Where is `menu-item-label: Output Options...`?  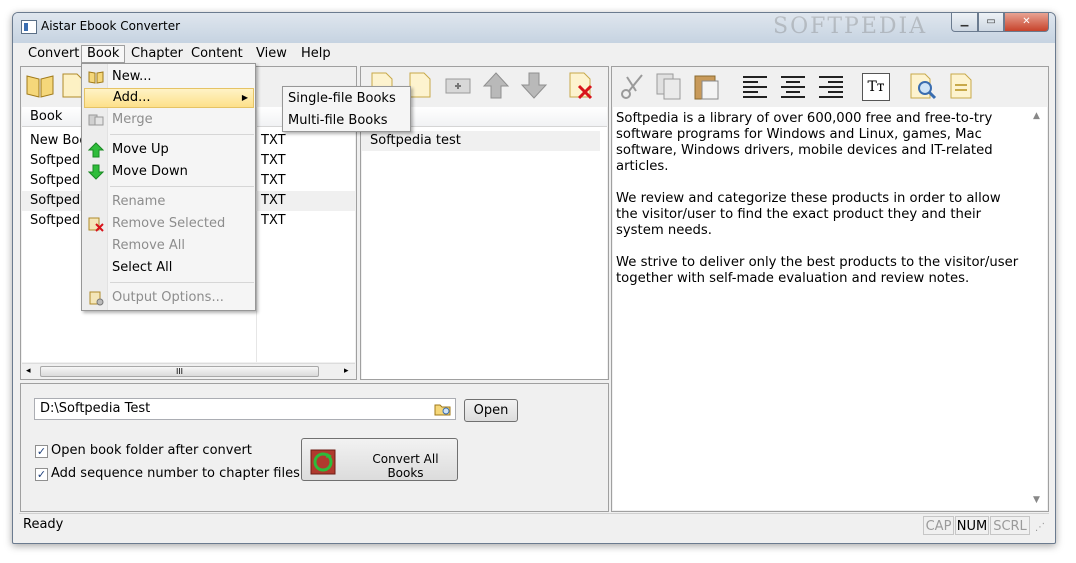 menu-item-label: Output Options... is located at coordinates (168, 297).